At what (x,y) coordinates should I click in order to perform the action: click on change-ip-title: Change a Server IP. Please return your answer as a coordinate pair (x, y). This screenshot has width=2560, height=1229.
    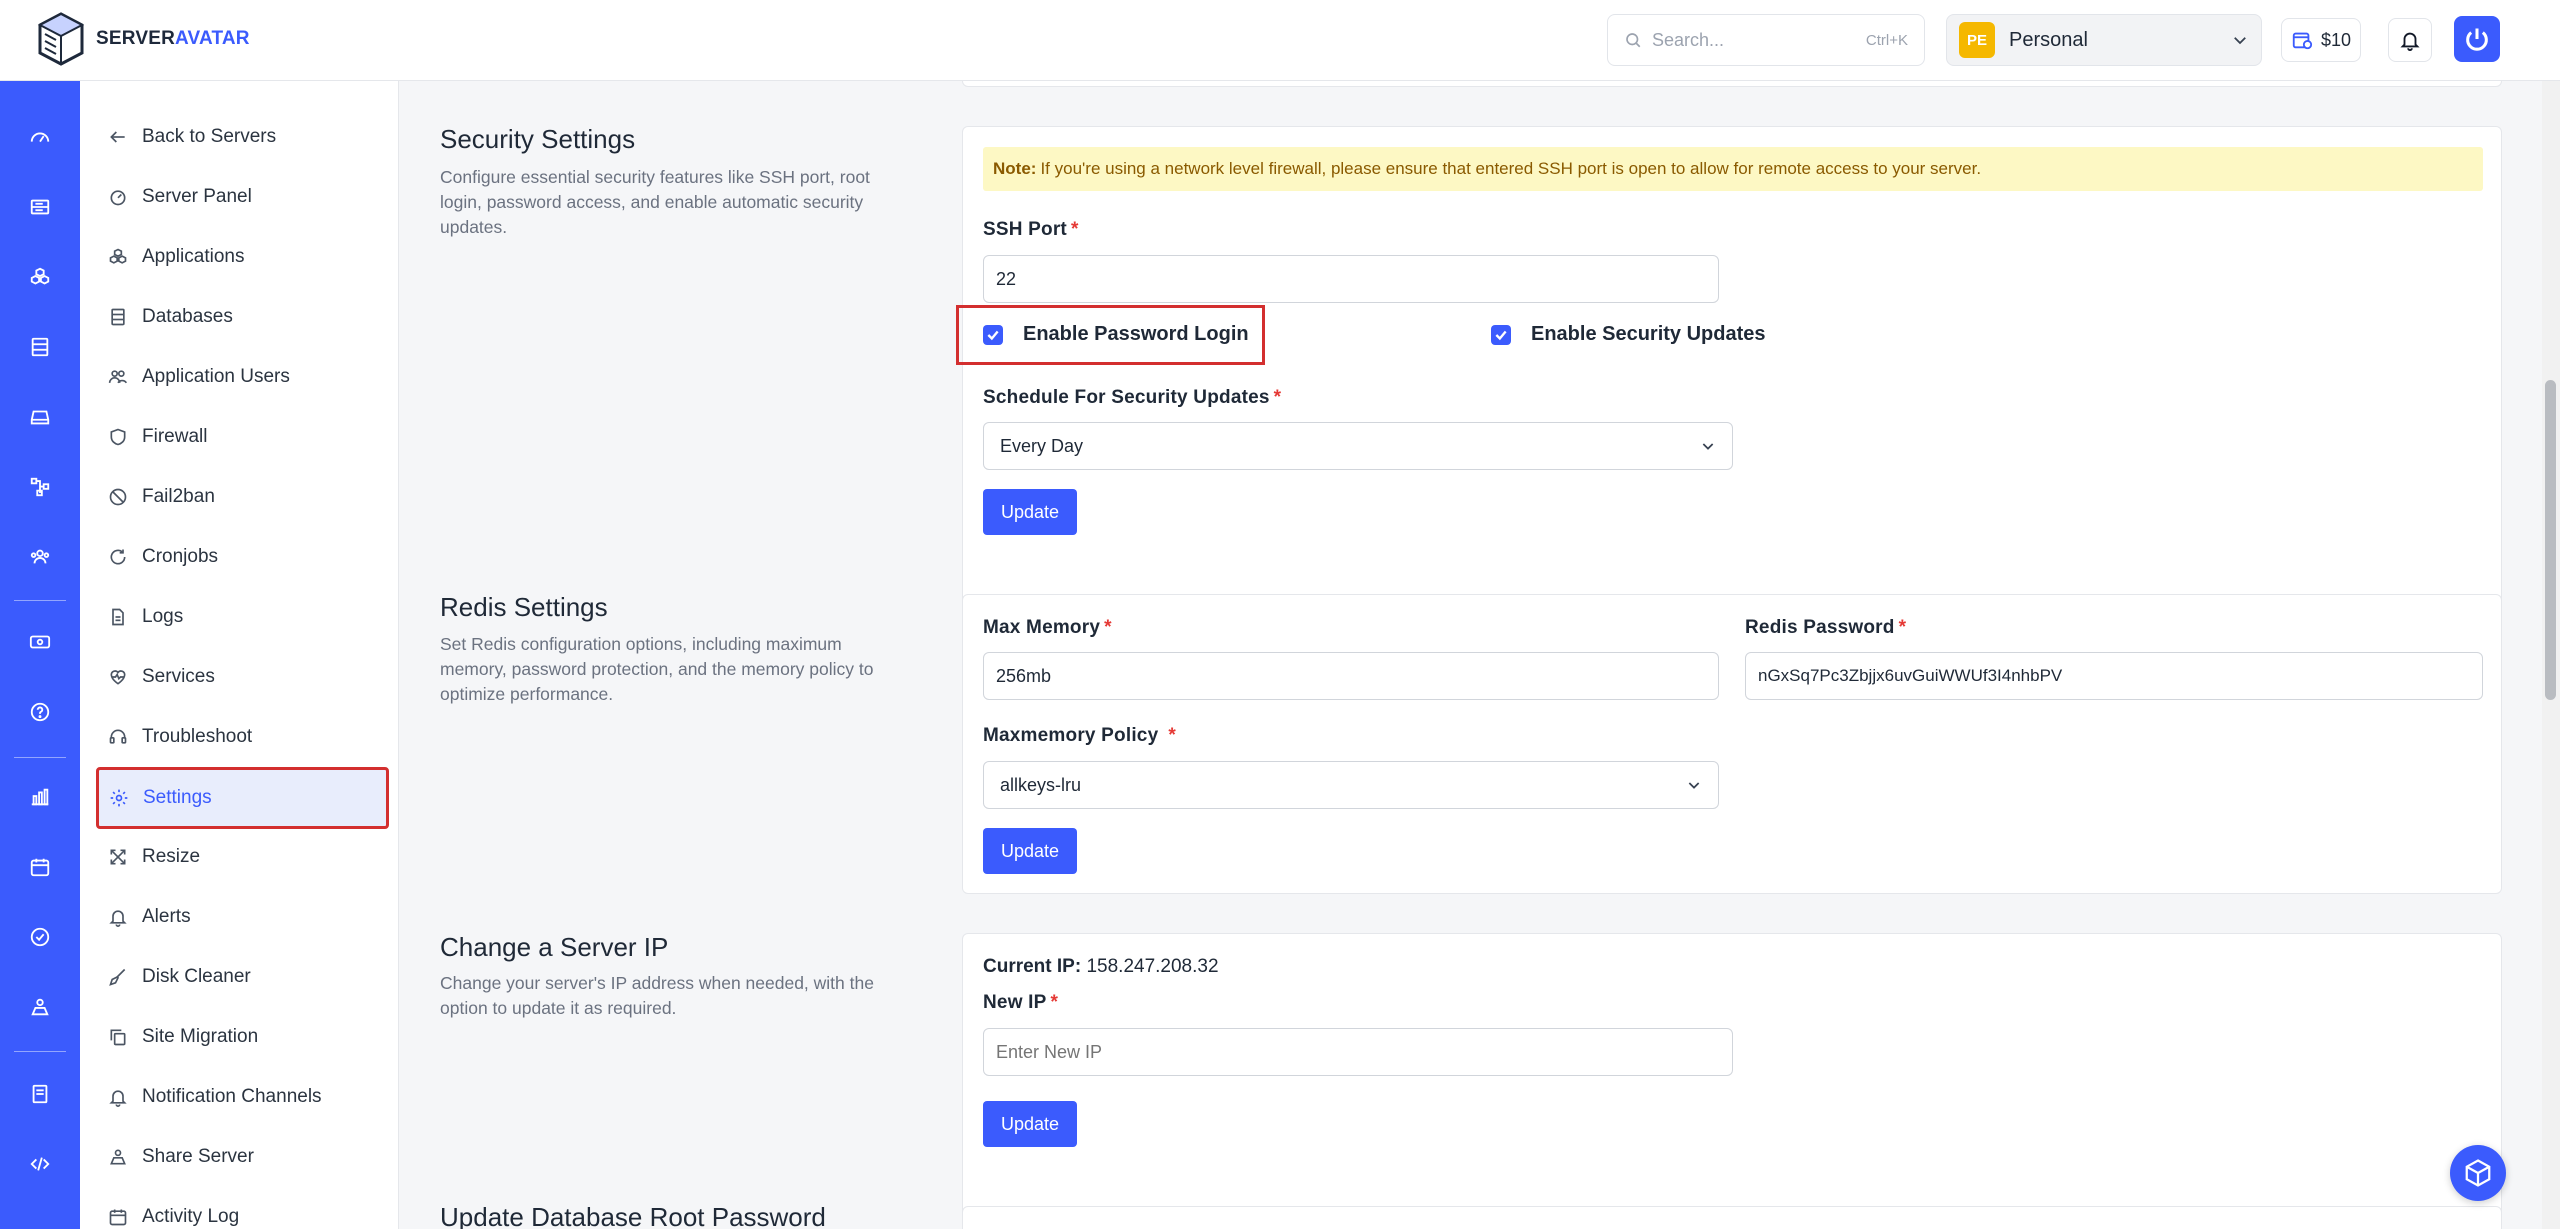
    Looking at the image, I should click on (554, 947).